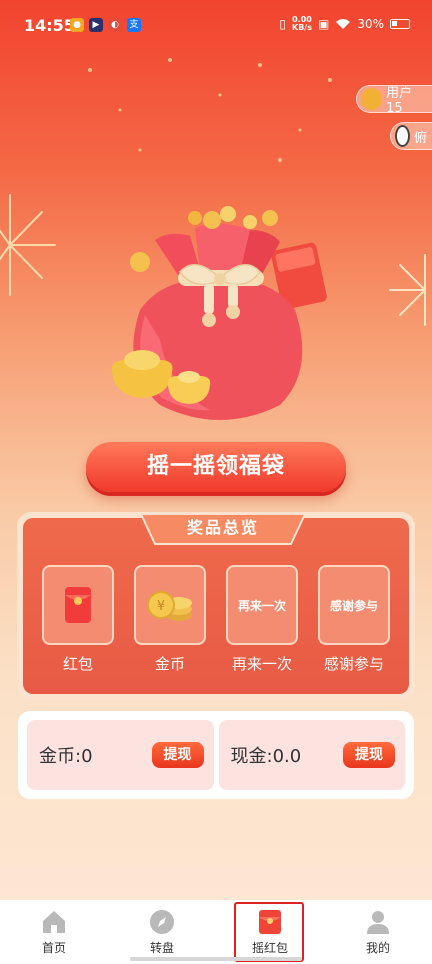 This screenshot has height=964, width=432. I want to click on prize-item-thanks: 感谢参与 感谢参与, so click(354, 619).